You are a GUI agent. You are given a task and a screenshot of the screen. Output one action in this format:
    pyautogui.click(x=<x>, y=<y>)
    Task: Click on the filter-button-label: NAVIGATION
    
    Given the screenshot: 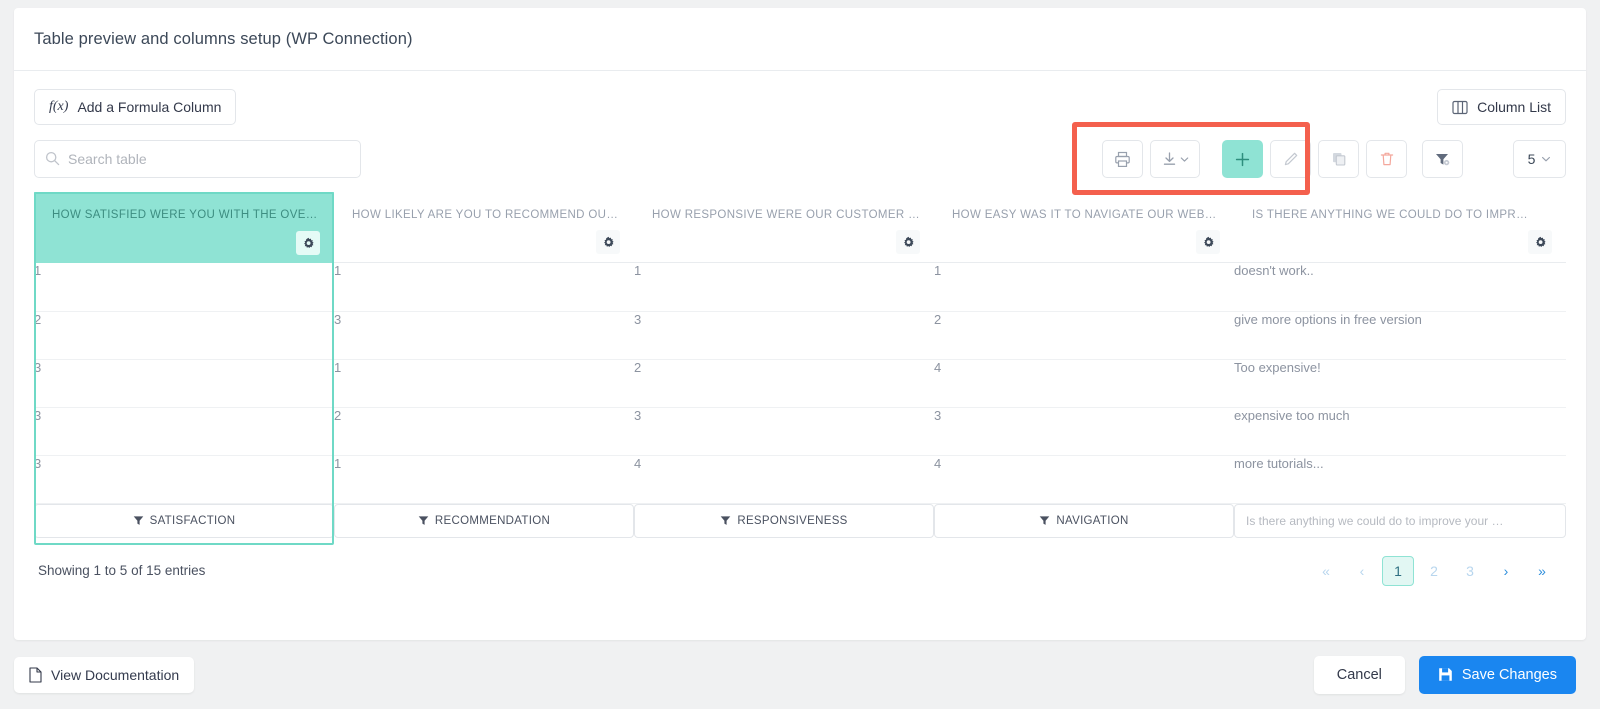 What is the action you would take?
    pyautogui.click(x=1092, y=520)
    